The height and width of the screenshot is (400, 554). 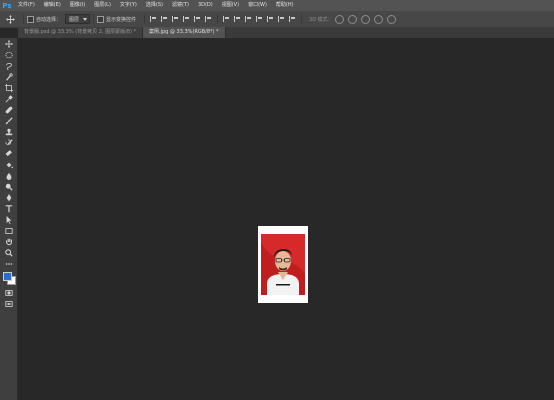 I want to click on roll-3d-icon, so click(x=352, y=19).